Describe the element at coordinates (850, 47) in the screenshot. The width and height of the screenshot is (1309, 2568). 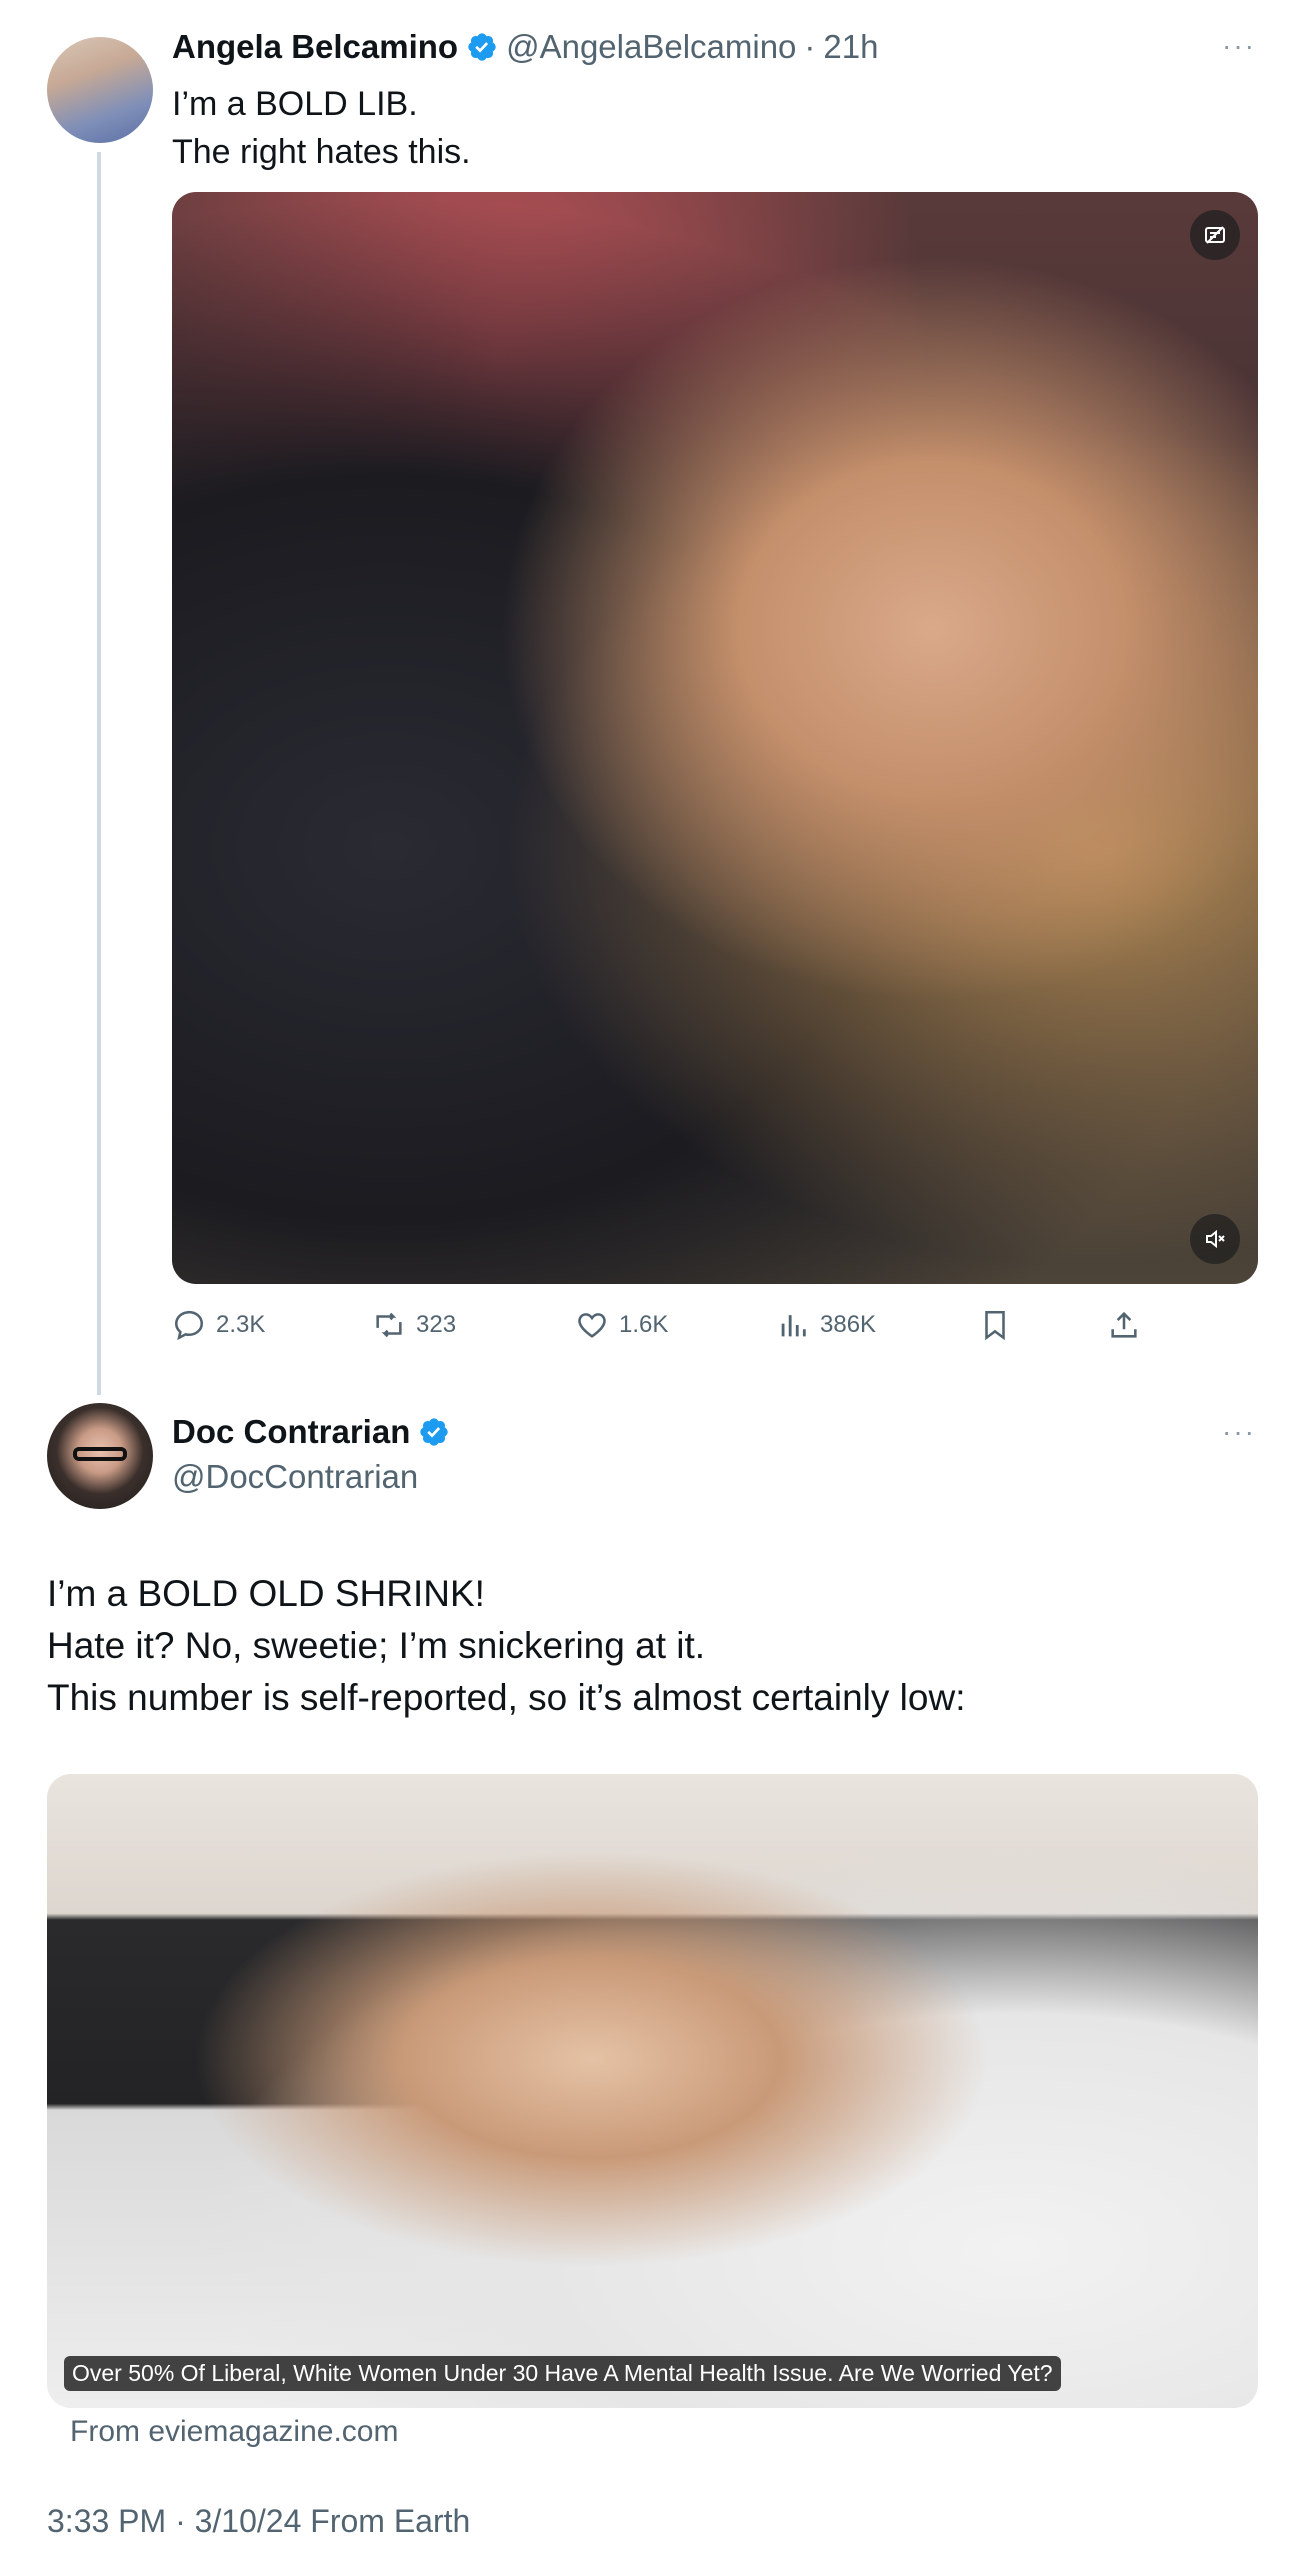
I see `post-time: 21h` at that location.